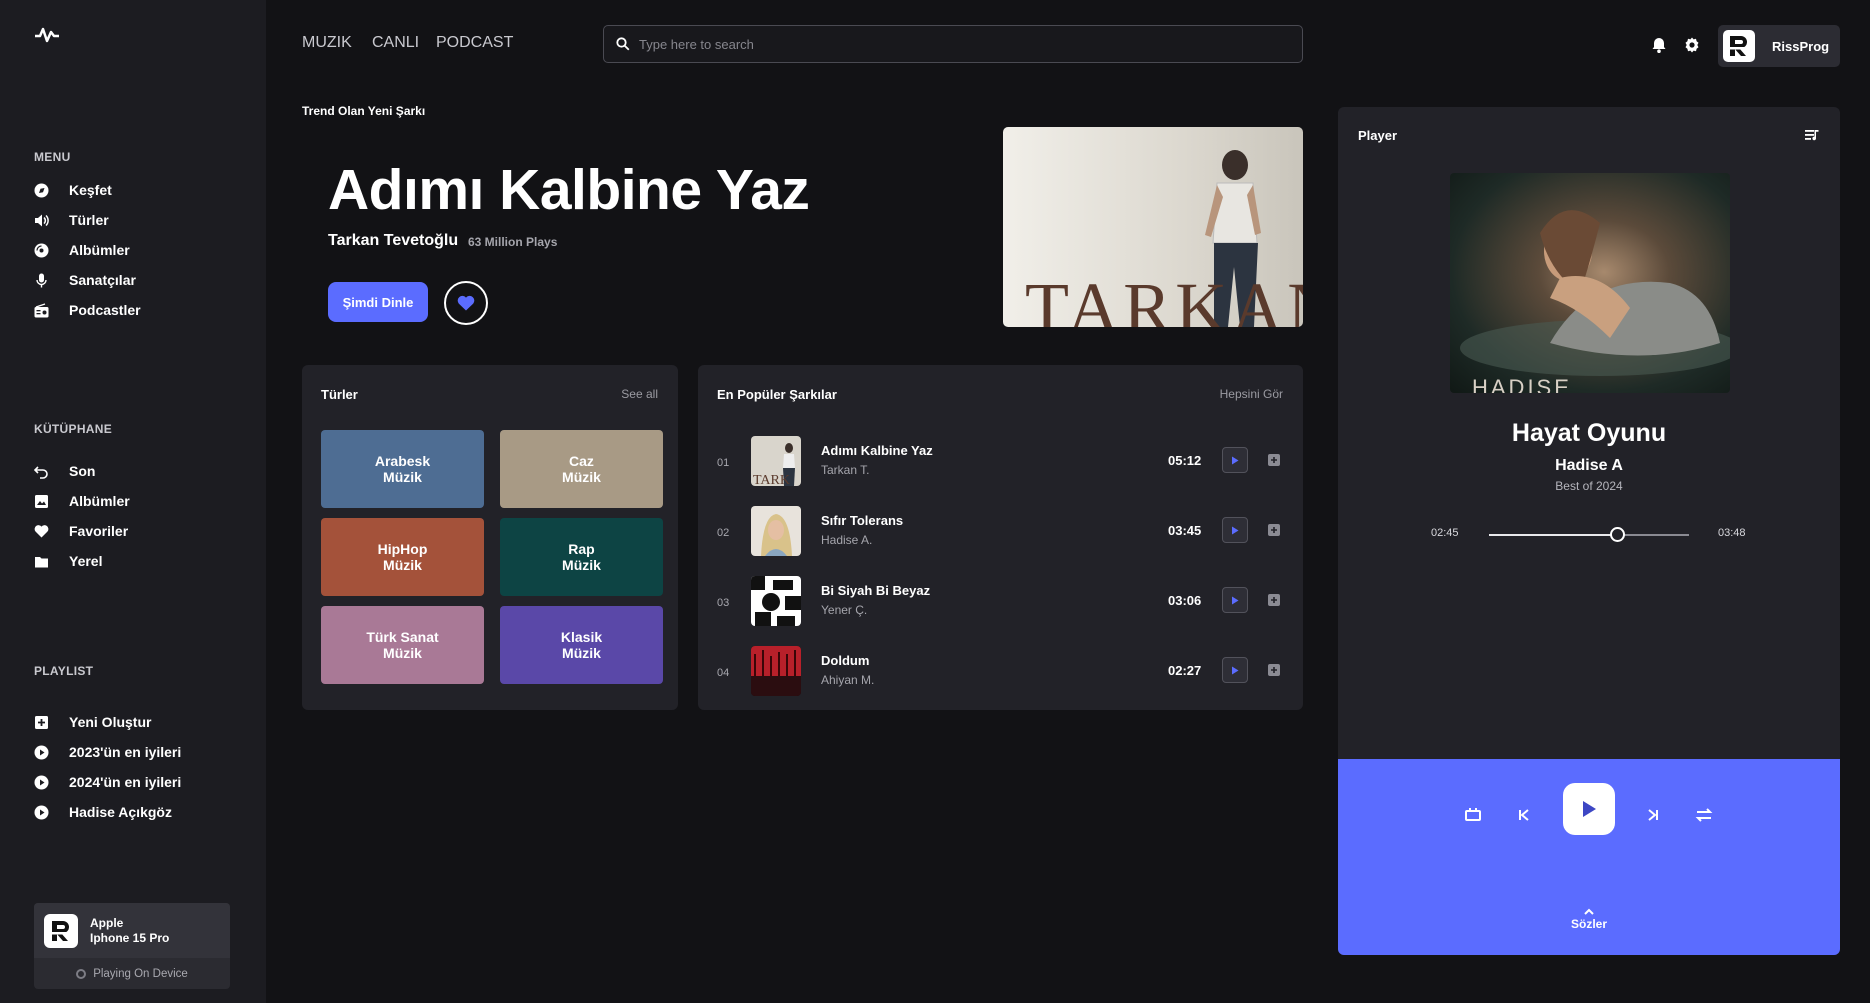 The height and width of the screenshot is (1003, 1870). Describe the element at coordinates (581, 557) in the screenshot. I see `genre-tile: Rap Müzik` at that location.